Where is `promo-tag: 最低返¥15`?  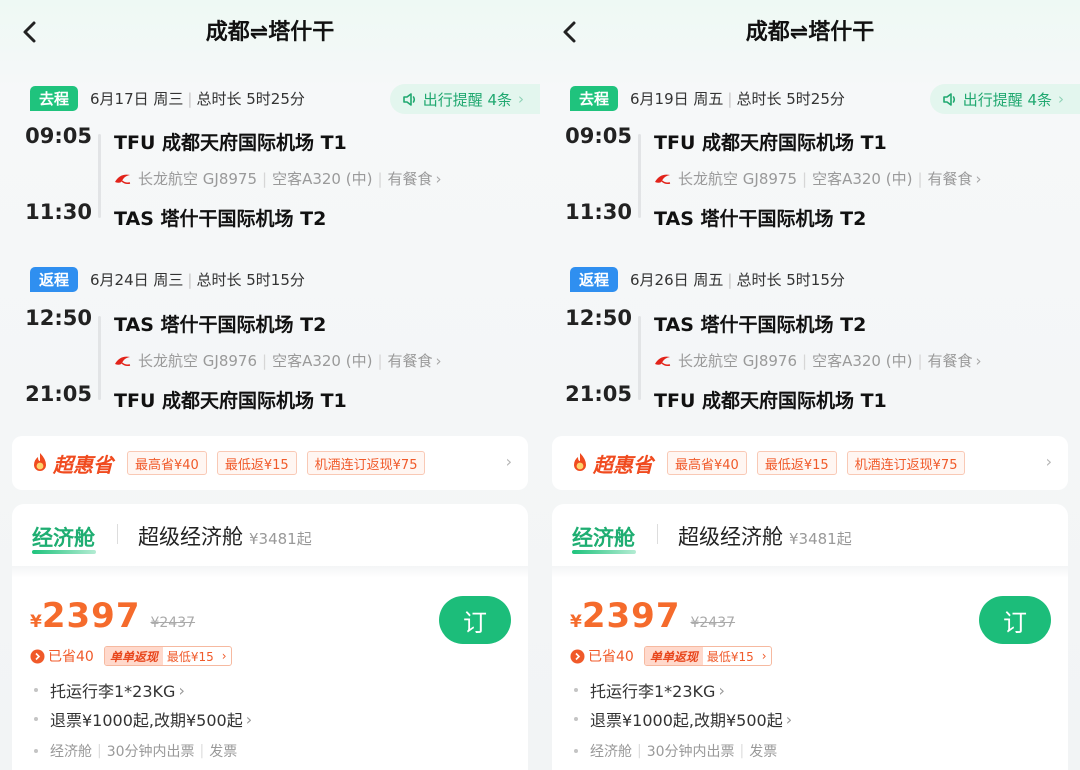
promo-tag: 最低返¥15 is located at coordinates (256, 463).